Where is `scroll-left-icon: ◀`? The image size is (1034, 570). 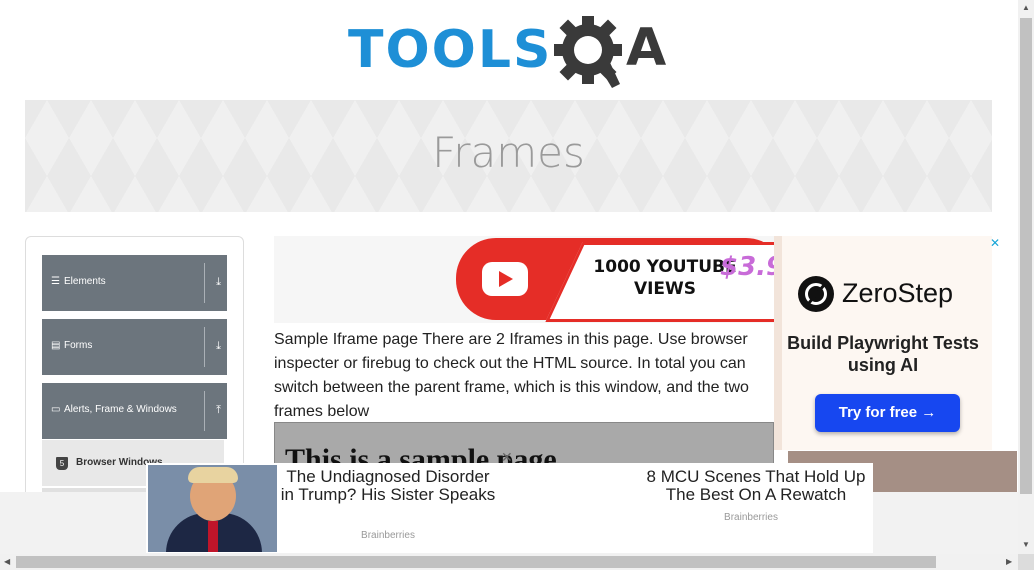 scroll-left-icon: ◀ is located at coordinates (7, 561).